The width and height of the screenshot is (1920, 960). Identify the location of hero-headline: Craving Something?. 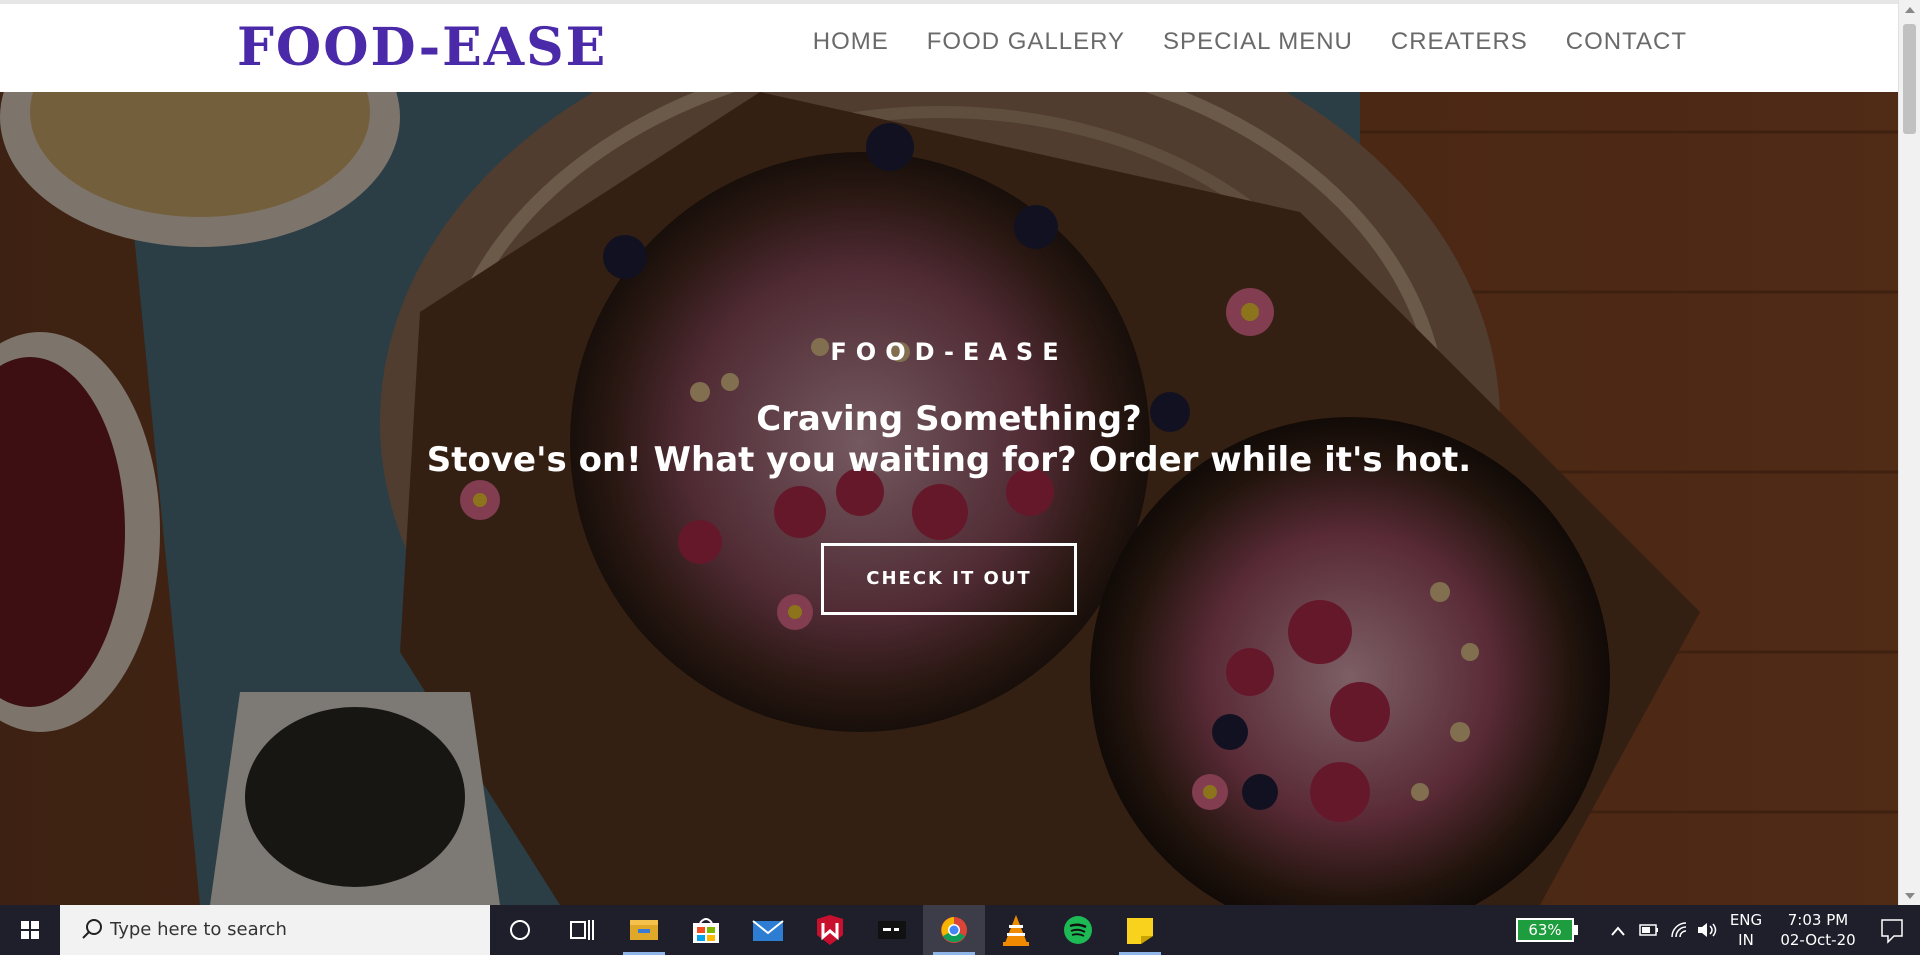
(949, 419).